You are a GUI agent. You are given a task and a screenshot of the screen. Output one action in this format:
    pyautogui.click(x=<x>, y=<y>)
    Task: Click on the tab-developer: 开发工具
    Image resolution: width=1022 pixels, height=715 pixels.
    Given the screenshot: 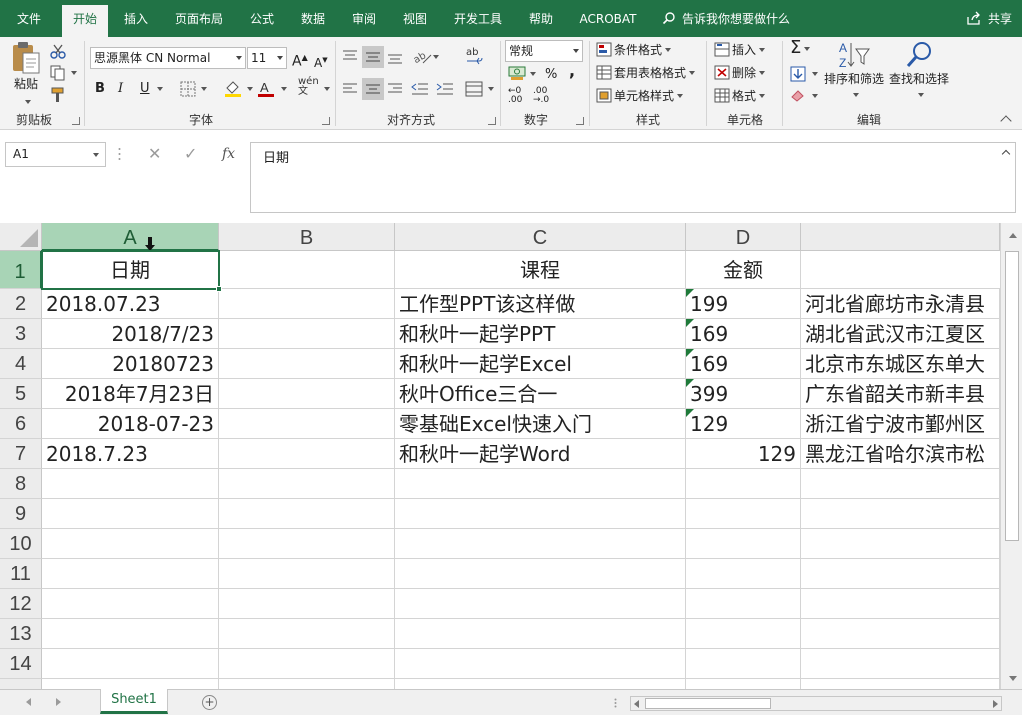 What is the action you would take?
    pyautogui.click(x=478, y=21)
    